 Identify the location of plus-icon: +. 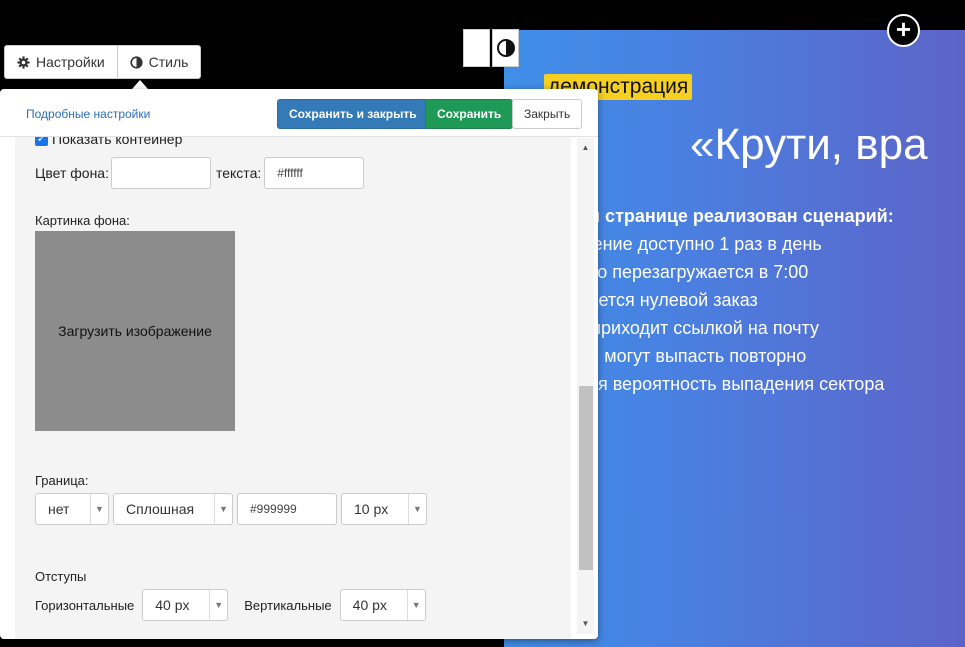
(903, 29).